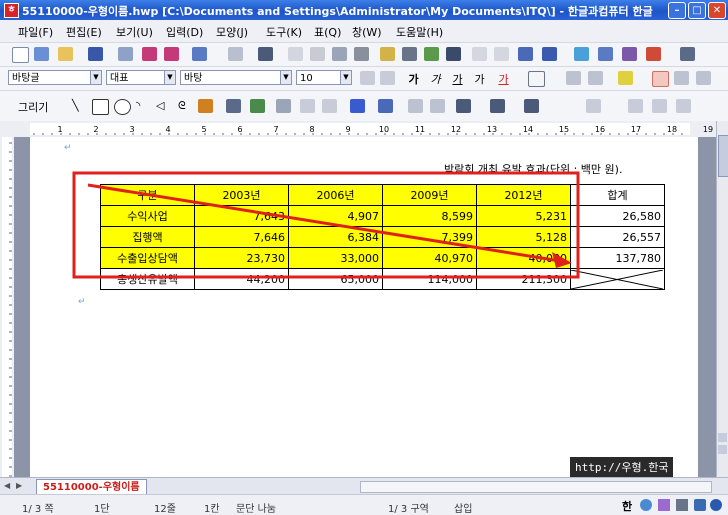  Describe the element at coordinates (525, 54) in the screenshot. I see `image-icon` at that location.